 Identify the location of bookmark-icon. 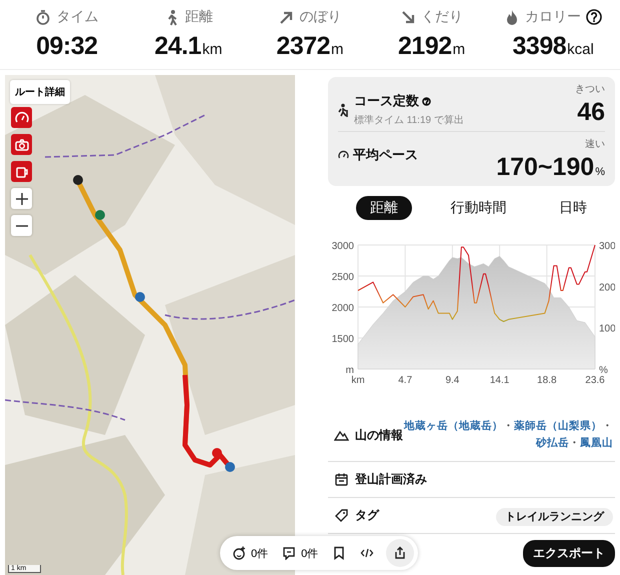
(339, 553).